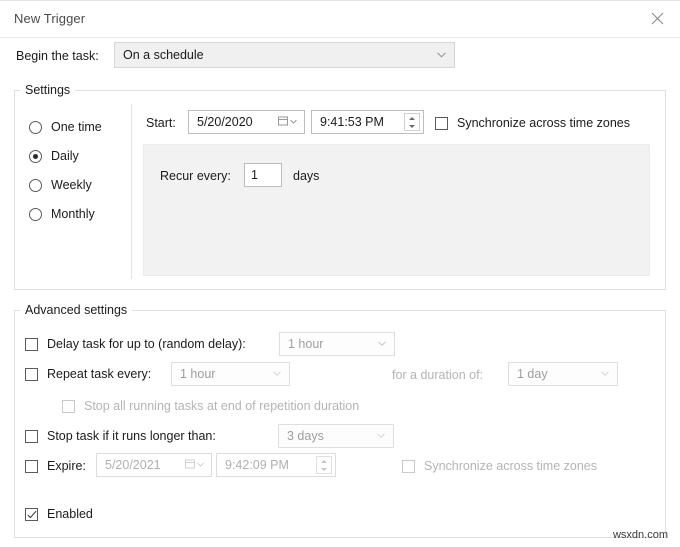 The image size is (680, 547). Describe the element at coordinates (340, 19) in the screenshot. I see `title-bar: New Trigger` at that location.